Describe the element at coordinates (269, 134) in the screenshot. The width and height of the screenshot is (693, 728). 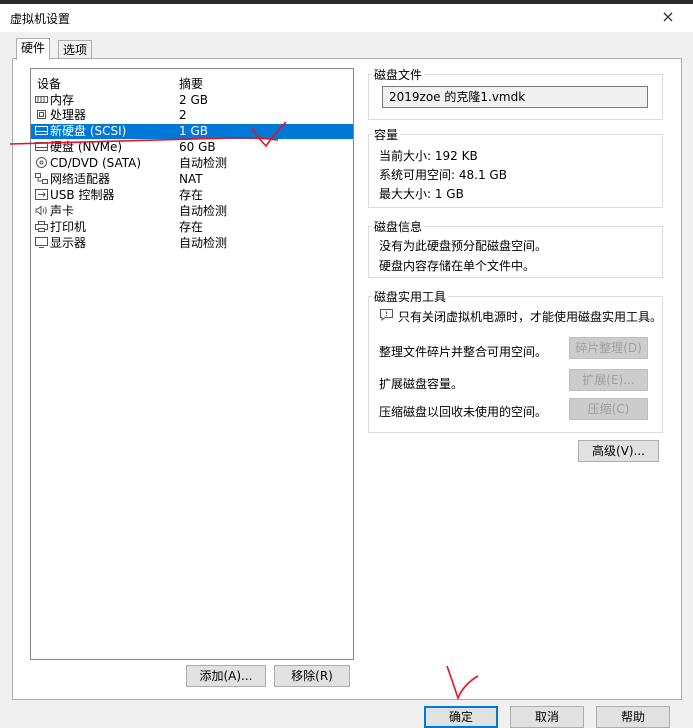
I see `annotation-checkmark` at that location.